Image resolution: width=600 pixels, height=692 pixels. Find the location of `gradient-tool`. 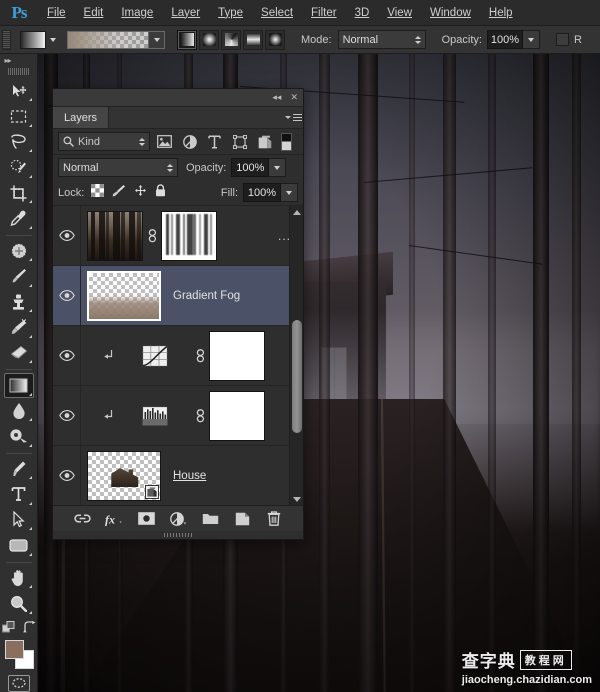

gradient-tool is located at coordinates (18, 385).